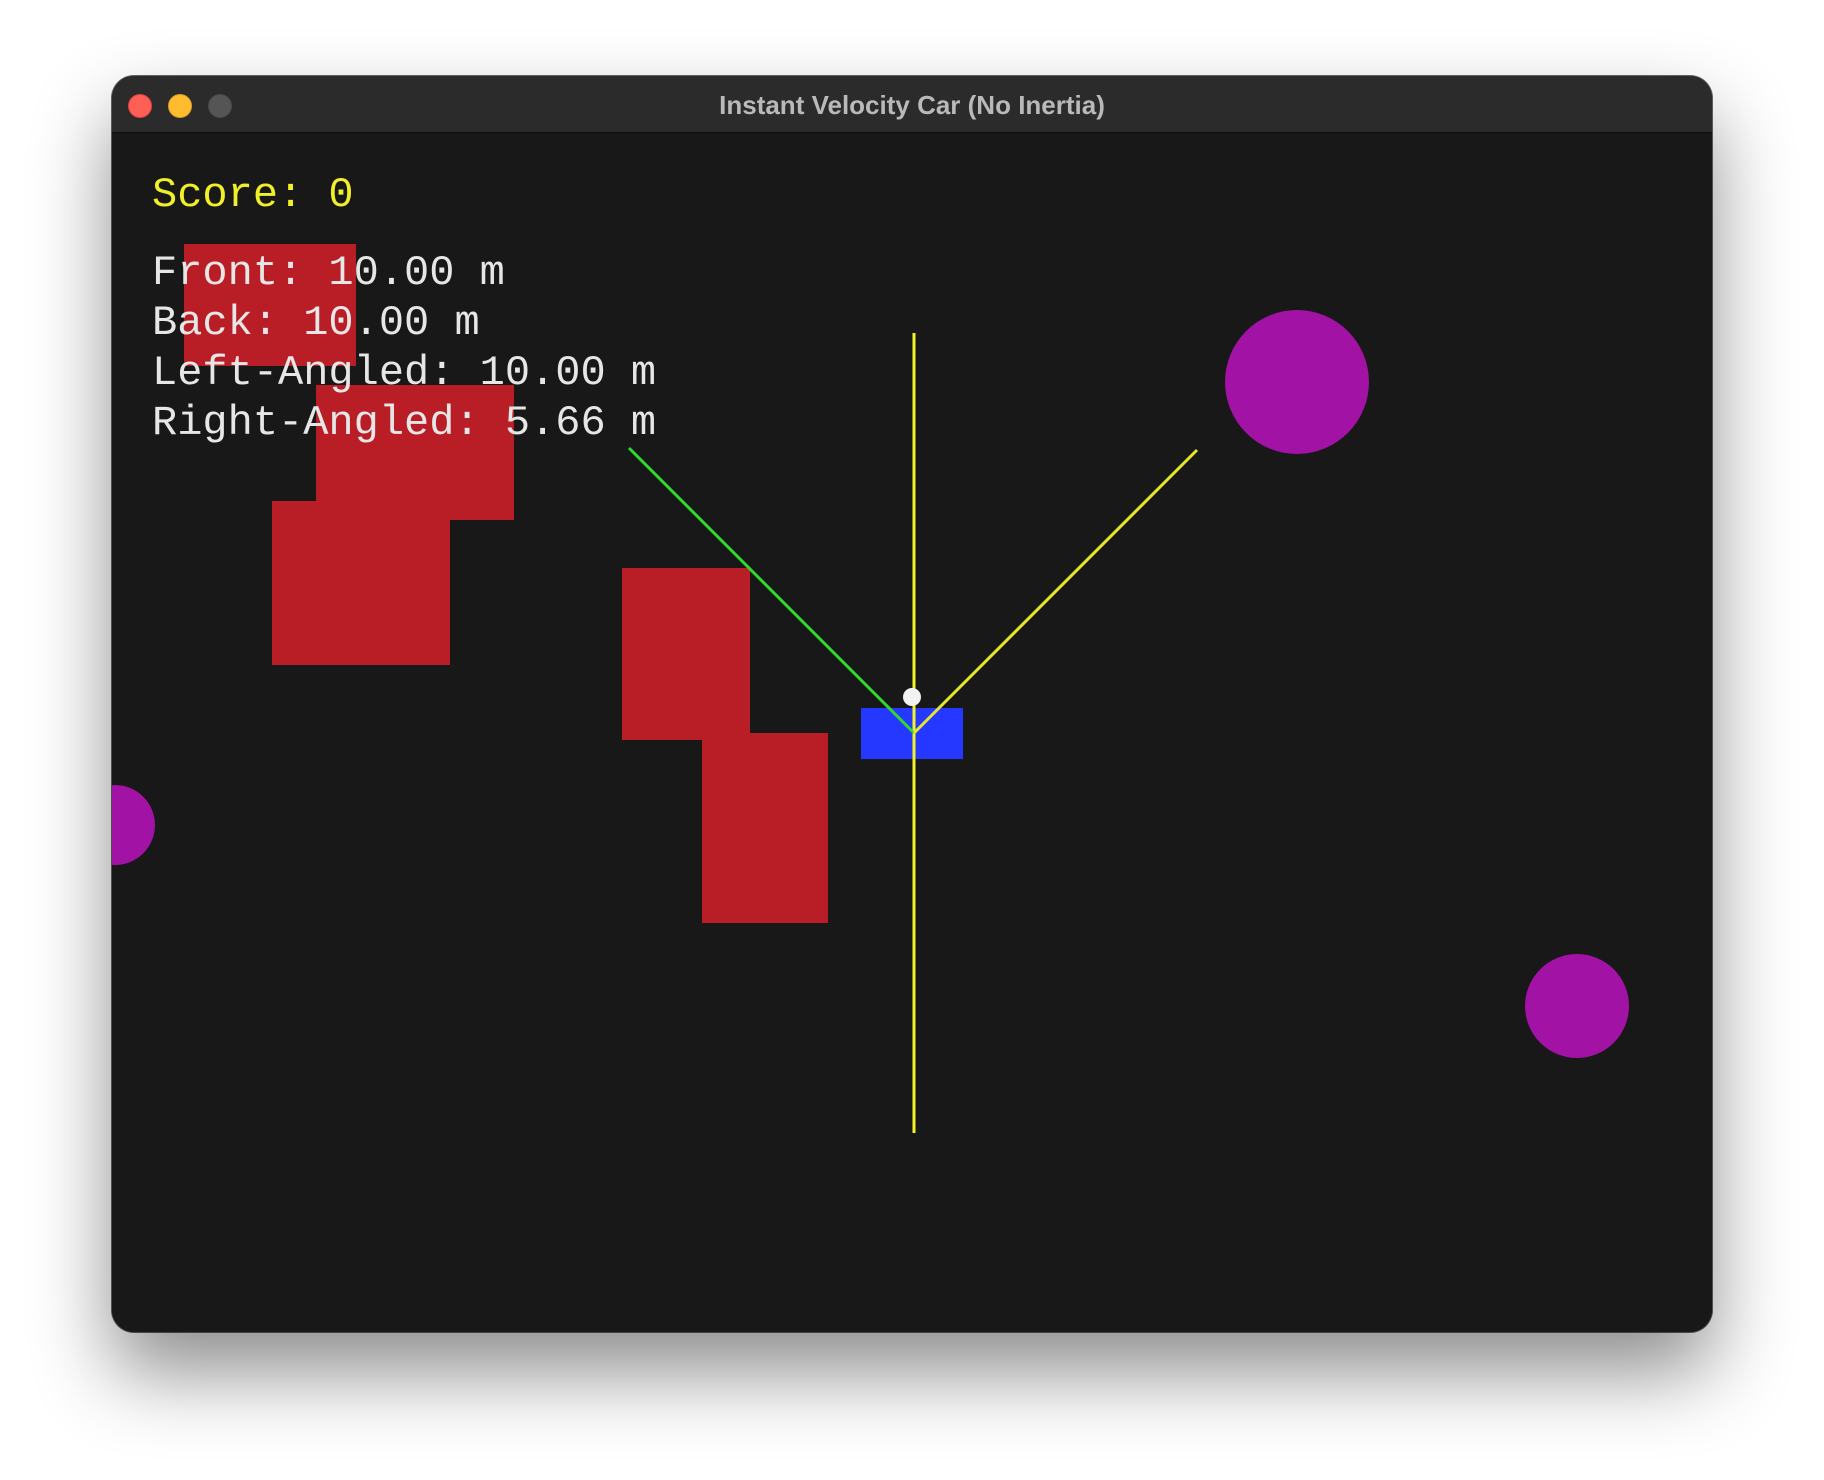  I want to click on window-title: Instant Velocity Car (No Inertia), so click(912, 105).